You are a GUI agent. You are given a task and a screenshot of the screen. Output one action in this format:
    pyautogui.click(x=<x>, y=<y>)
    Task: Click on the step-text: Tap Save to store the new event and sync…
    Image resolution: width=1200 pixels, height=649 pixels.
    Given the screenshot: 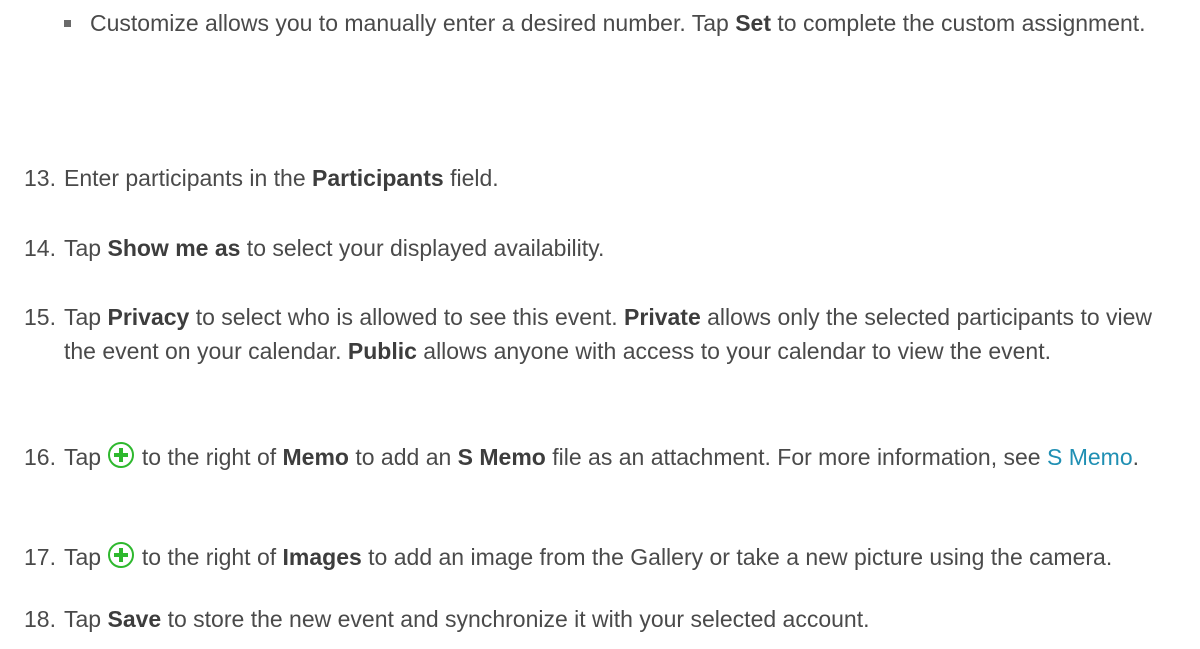 What is the action you would take?
    pyautogui.click(x=624, y=619)
    